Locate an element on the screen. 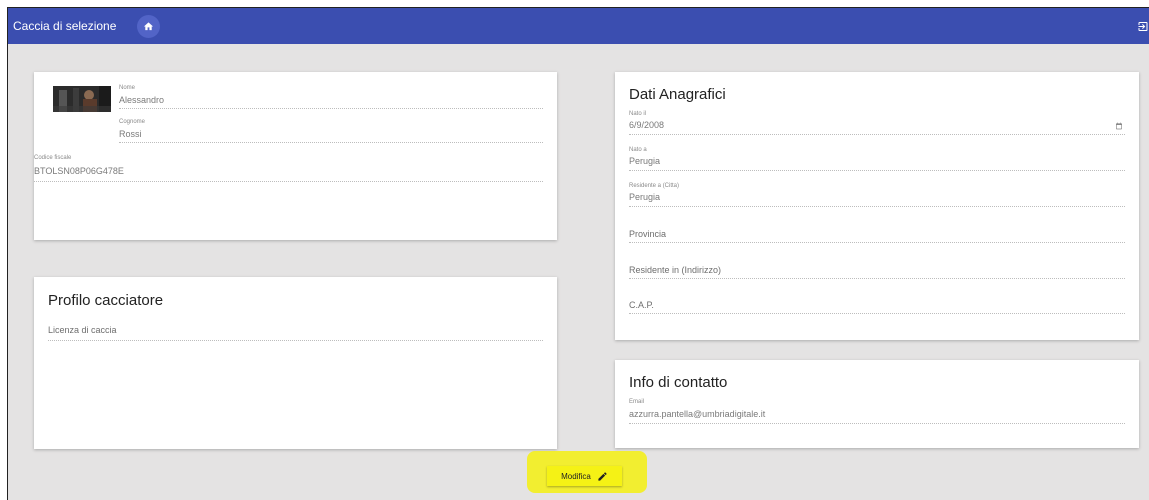 This screenshot has height=500, width=1149. home-button is located at coordinates (148, 26).